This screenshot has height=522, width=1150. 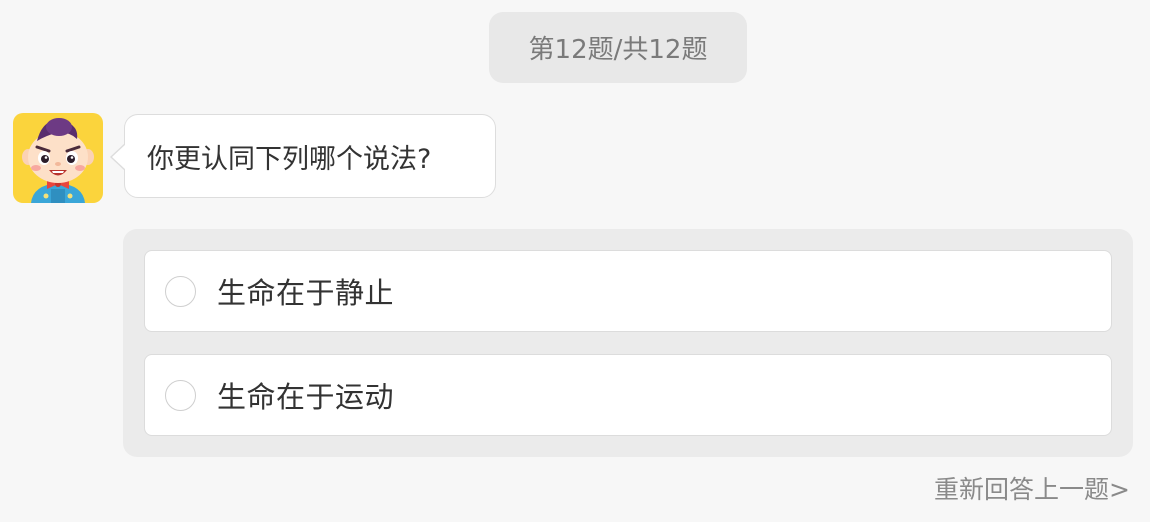 I want to click on answer-option-label: 生命在于运动, so click(x=306, y=397).